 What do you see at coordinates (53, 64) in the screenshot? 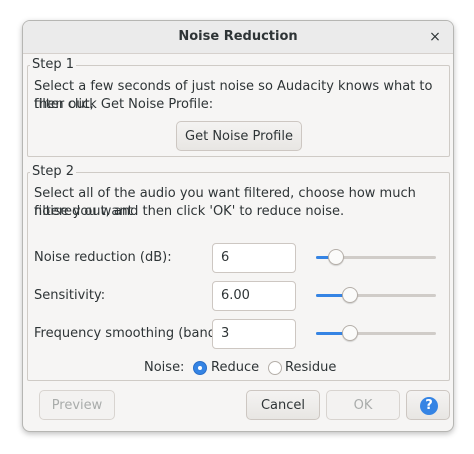
I see `step1-label: Step 1` at bounding box center [53, 64].